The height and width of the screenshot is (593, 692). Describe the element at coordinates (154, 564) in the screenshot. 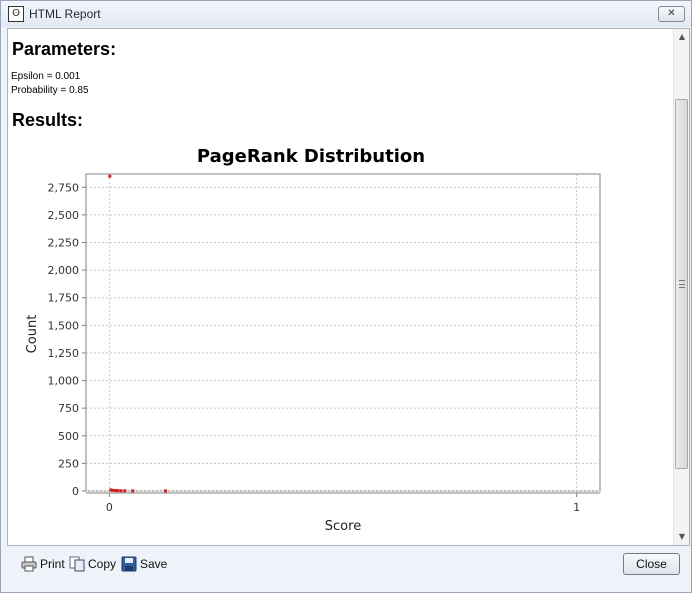

I see `save-label: Save` at that location.